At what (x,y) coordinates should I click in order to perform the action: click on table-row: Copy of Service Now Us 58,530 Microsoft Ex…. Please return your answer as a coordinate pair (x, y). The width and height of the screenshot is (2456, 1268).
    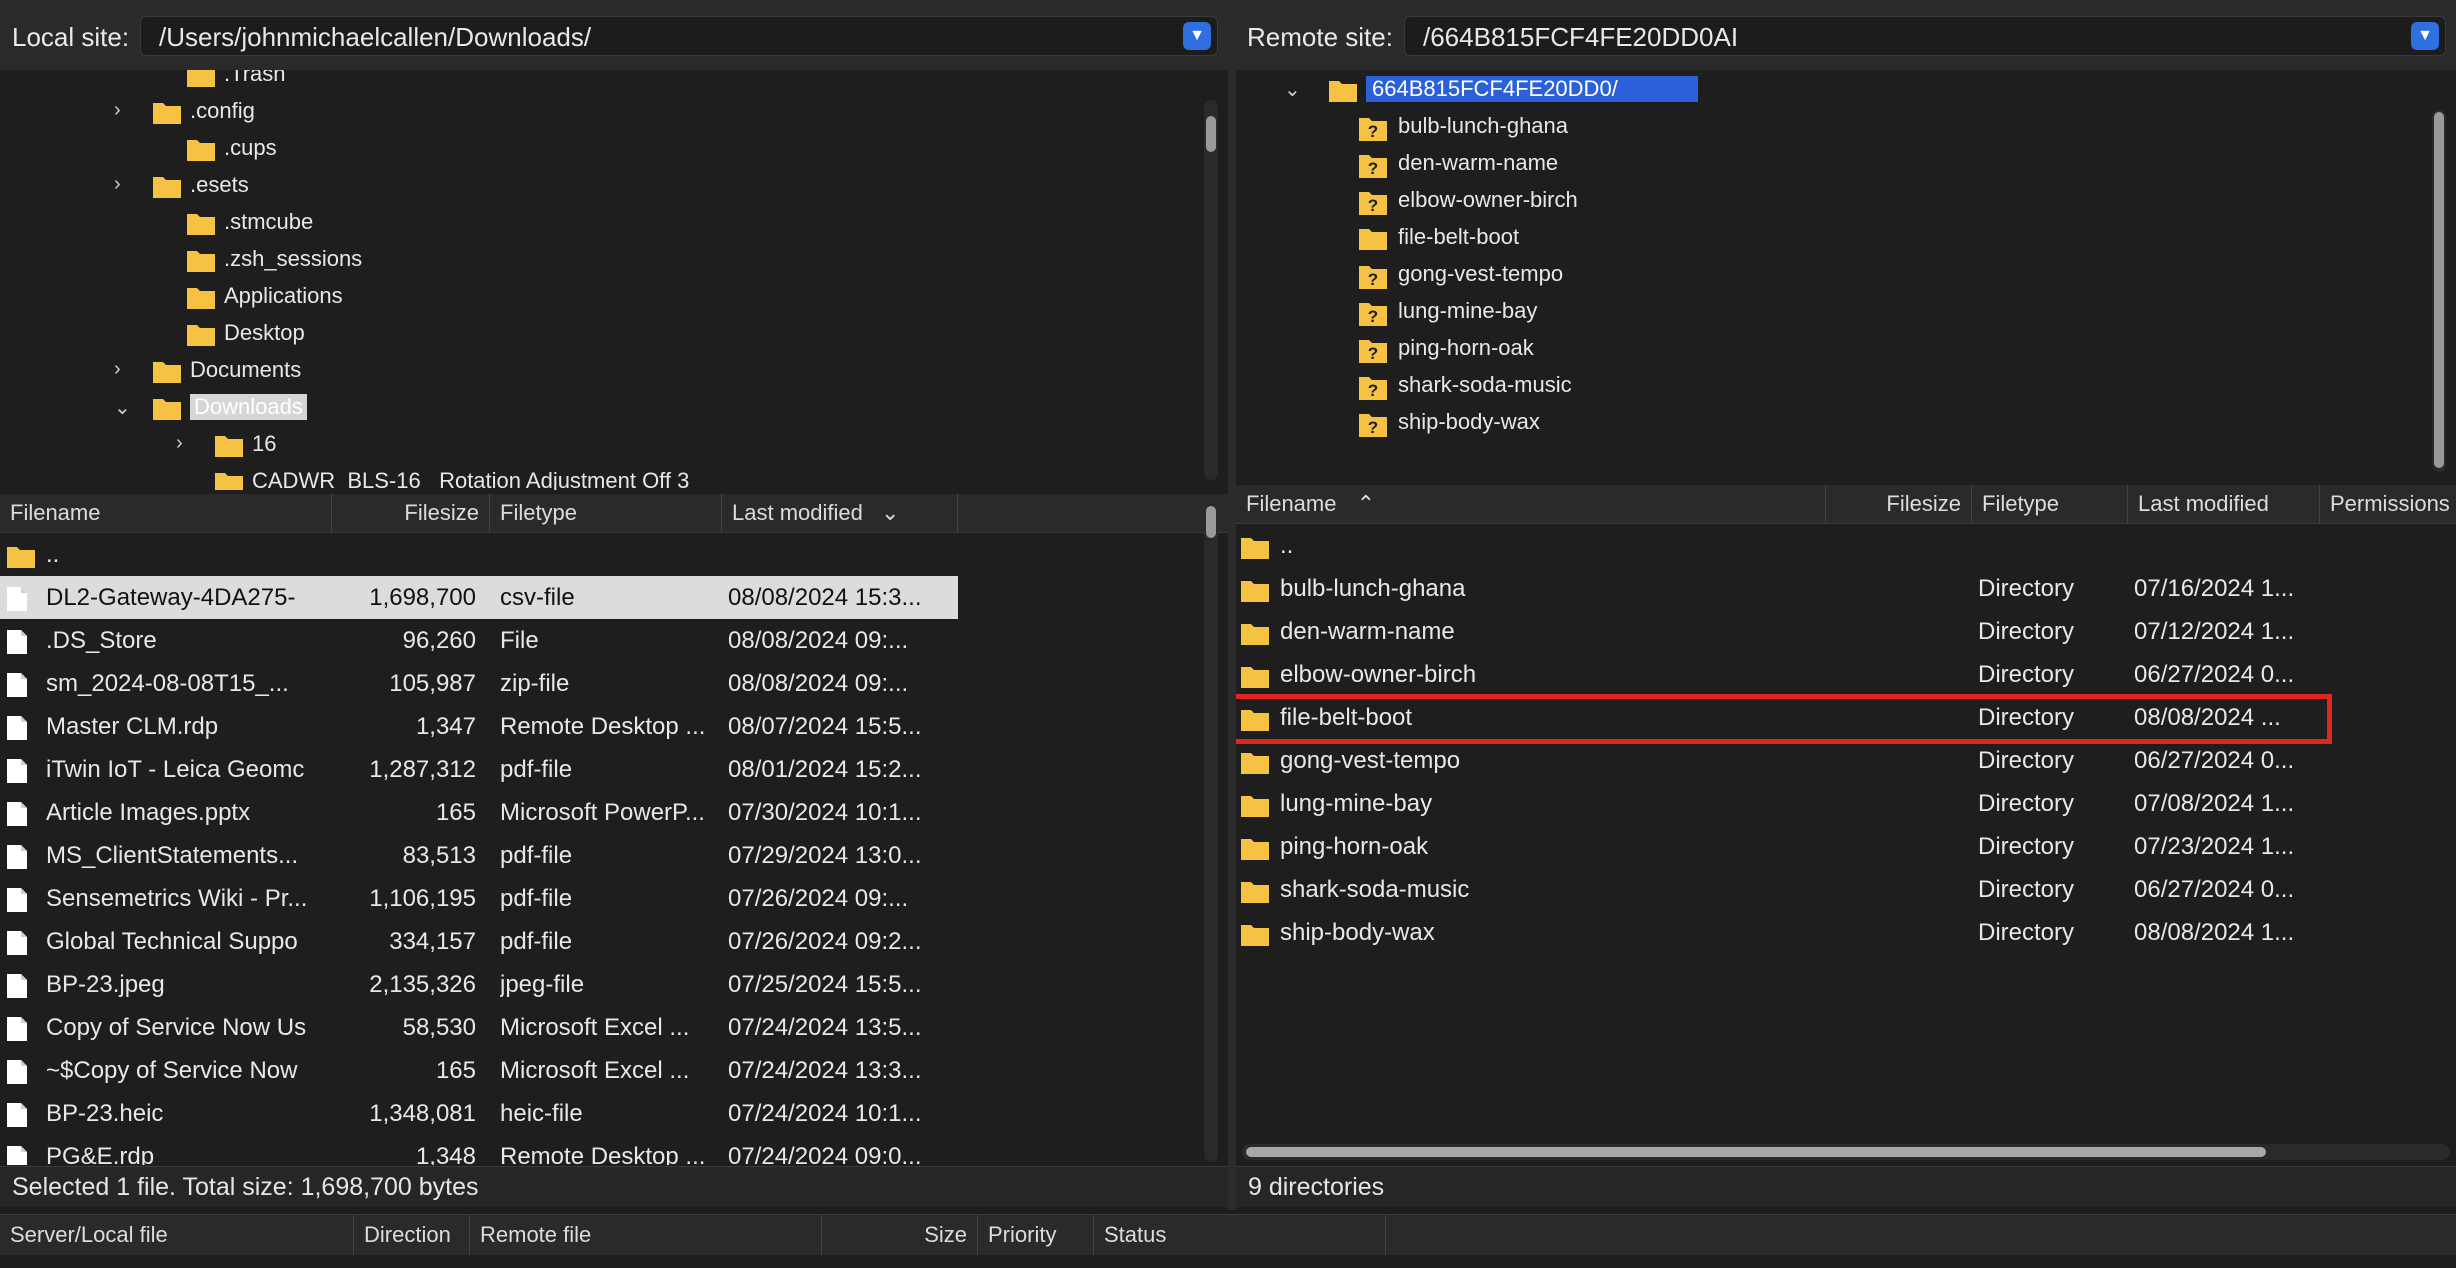
    Looking at the image, I should click on (479, 1027).